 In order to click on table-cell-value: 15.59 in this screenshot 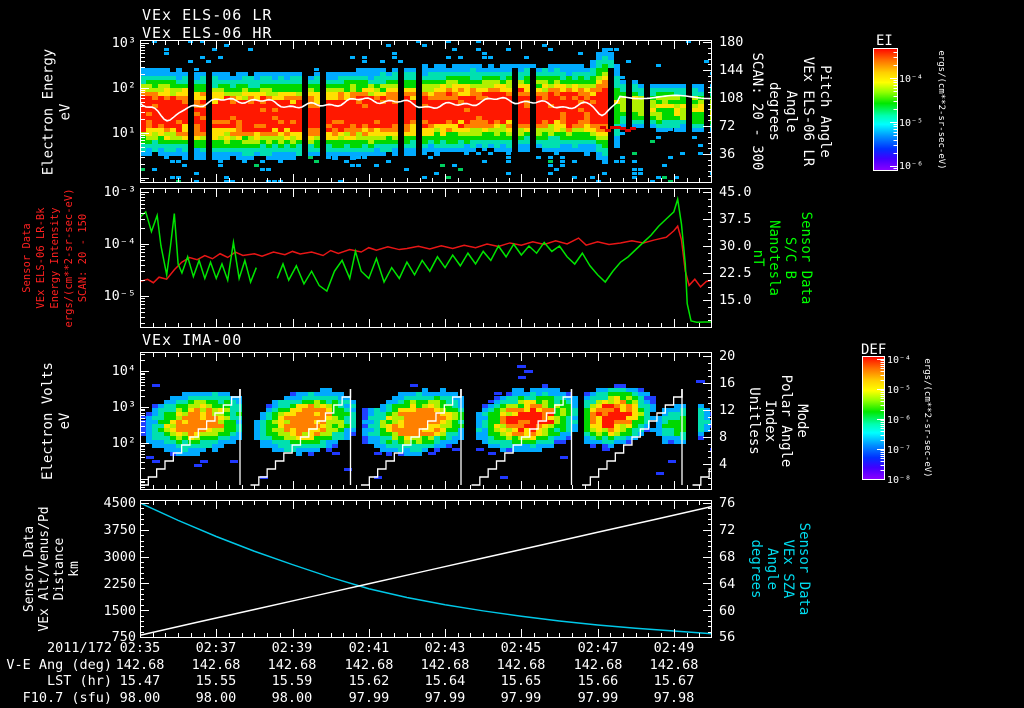, I will do `click(292, 681)`.